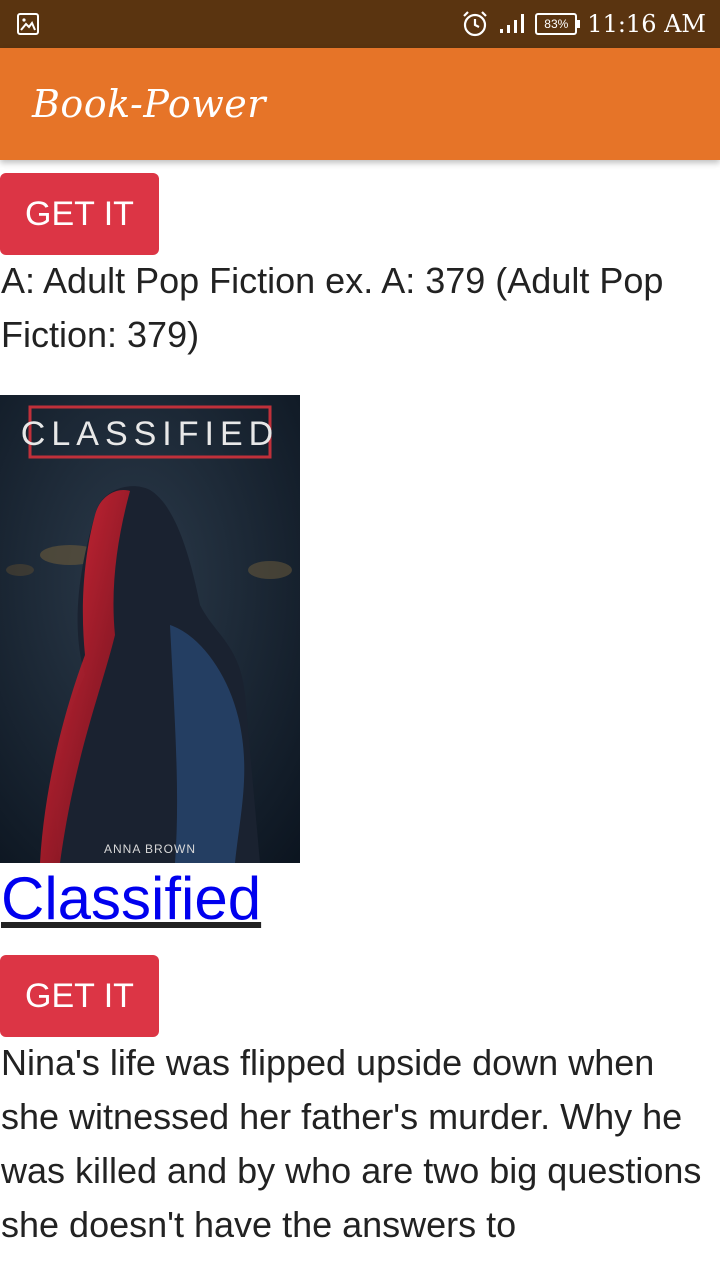 The width and height of the screenshot is (720, 1280). Describe the element at coordinates (646, 24) in the screenshot. I see `status-time: 11:16 AM` at that location.